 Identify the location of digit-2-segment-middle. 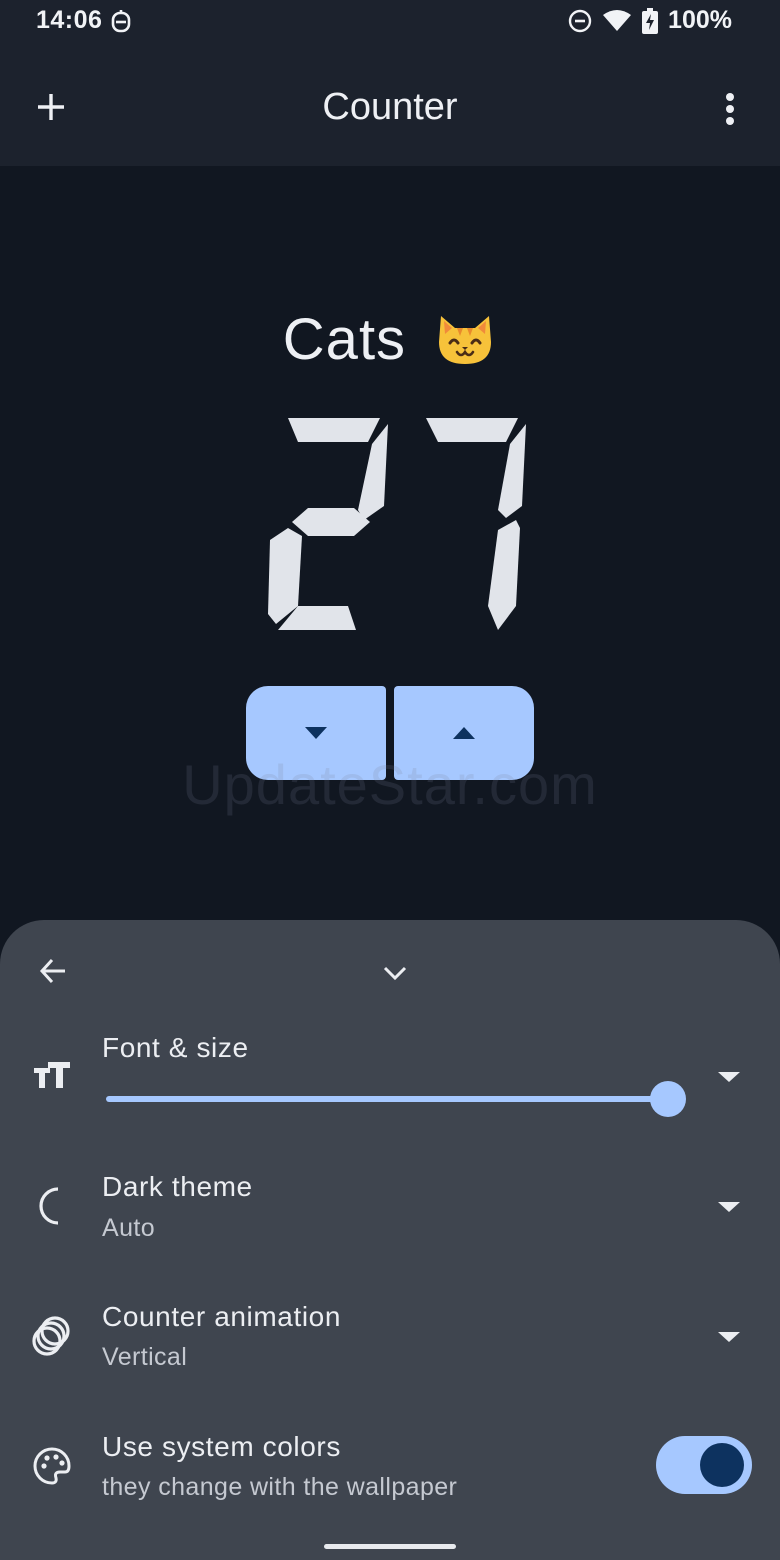
(331, 522).